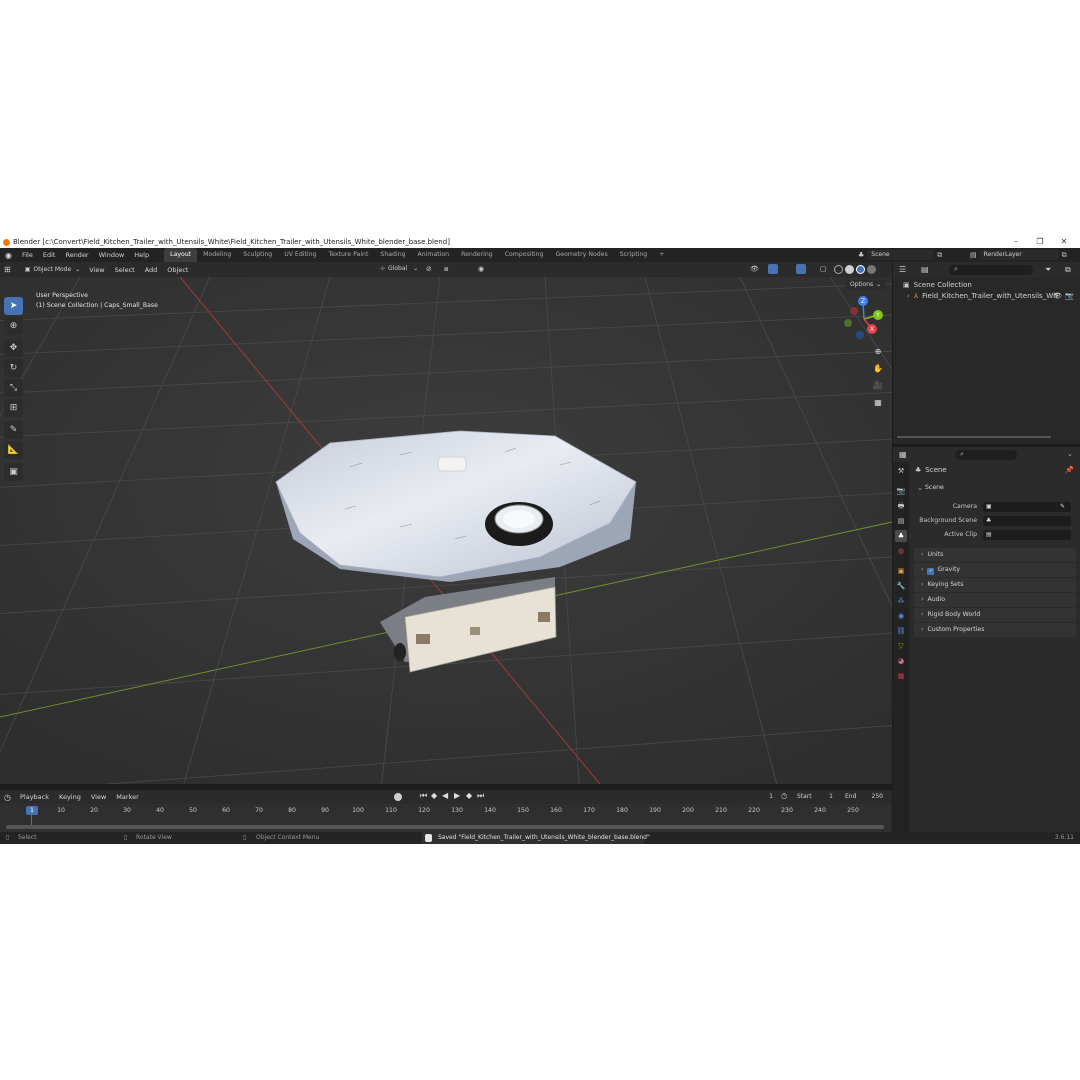  What do you see at coordinates (96, 270) in the screenshot?
I see `viewport-menu-view: View` at bounding box center [96, 270].